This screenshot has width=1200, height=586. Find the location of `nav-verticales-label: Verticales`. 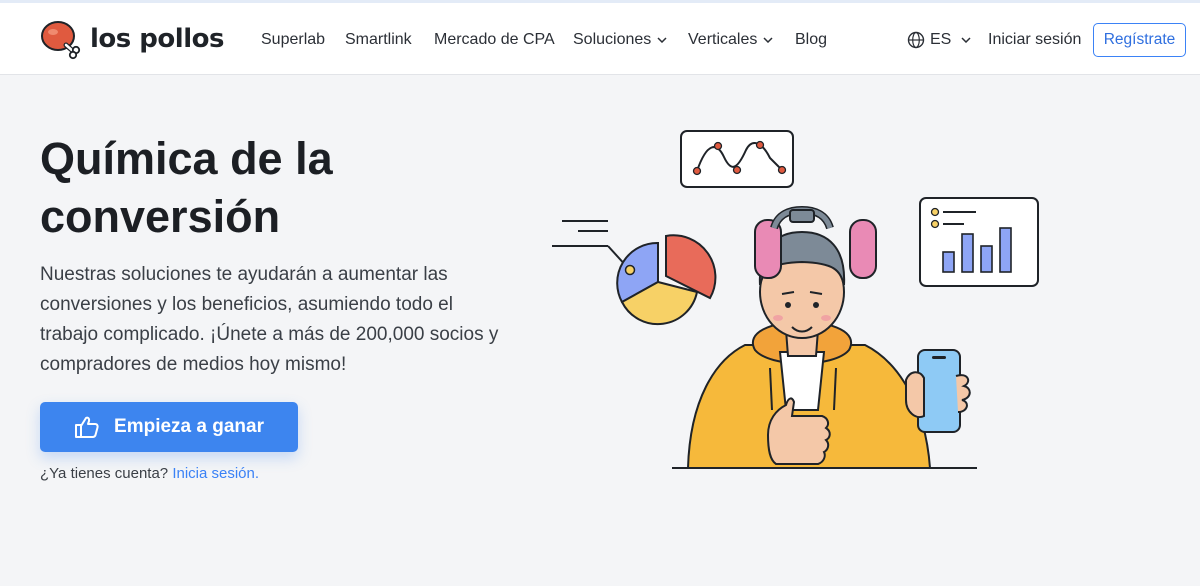

nav-verticales-label: Verticales is located at coordinates (723, 39).